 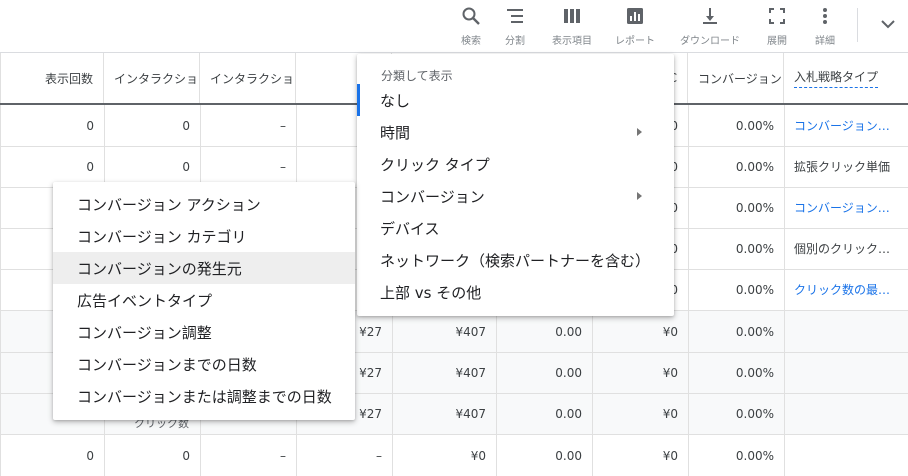 I want to click on conversion-item-label: コンバージョンまたは調整までの日数, so click(x=204, y=396).